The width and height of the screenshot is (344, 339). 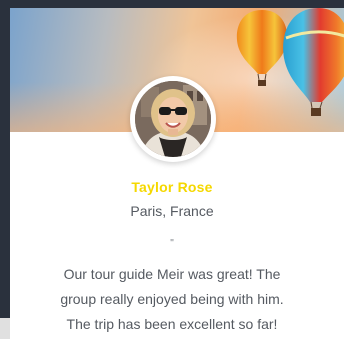 I want to click on avatar-photo, so click(x=173, y=119).